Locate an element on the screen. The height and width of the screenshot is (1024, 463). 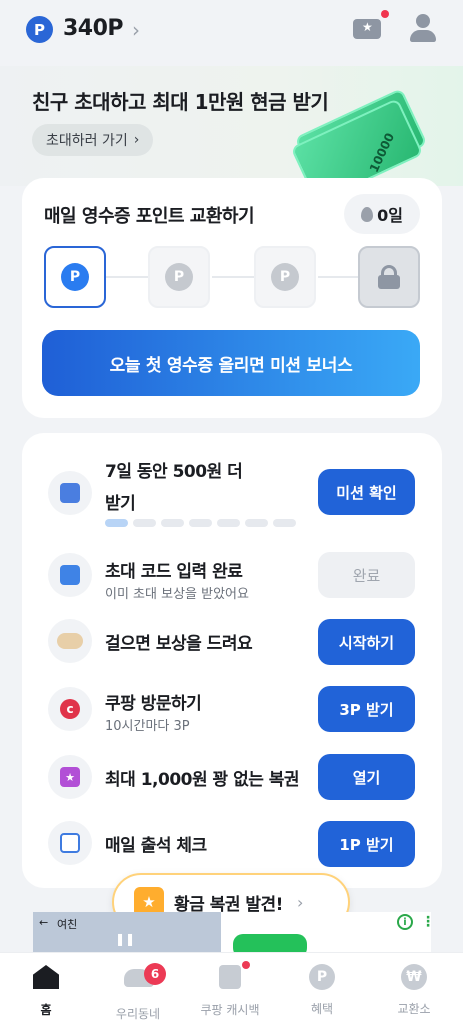
bottom-nav: 홈 6 우리동네 쿠팡 캐시백 P 혜택 ₩ 교환소 is located at coordinates (231, 988).